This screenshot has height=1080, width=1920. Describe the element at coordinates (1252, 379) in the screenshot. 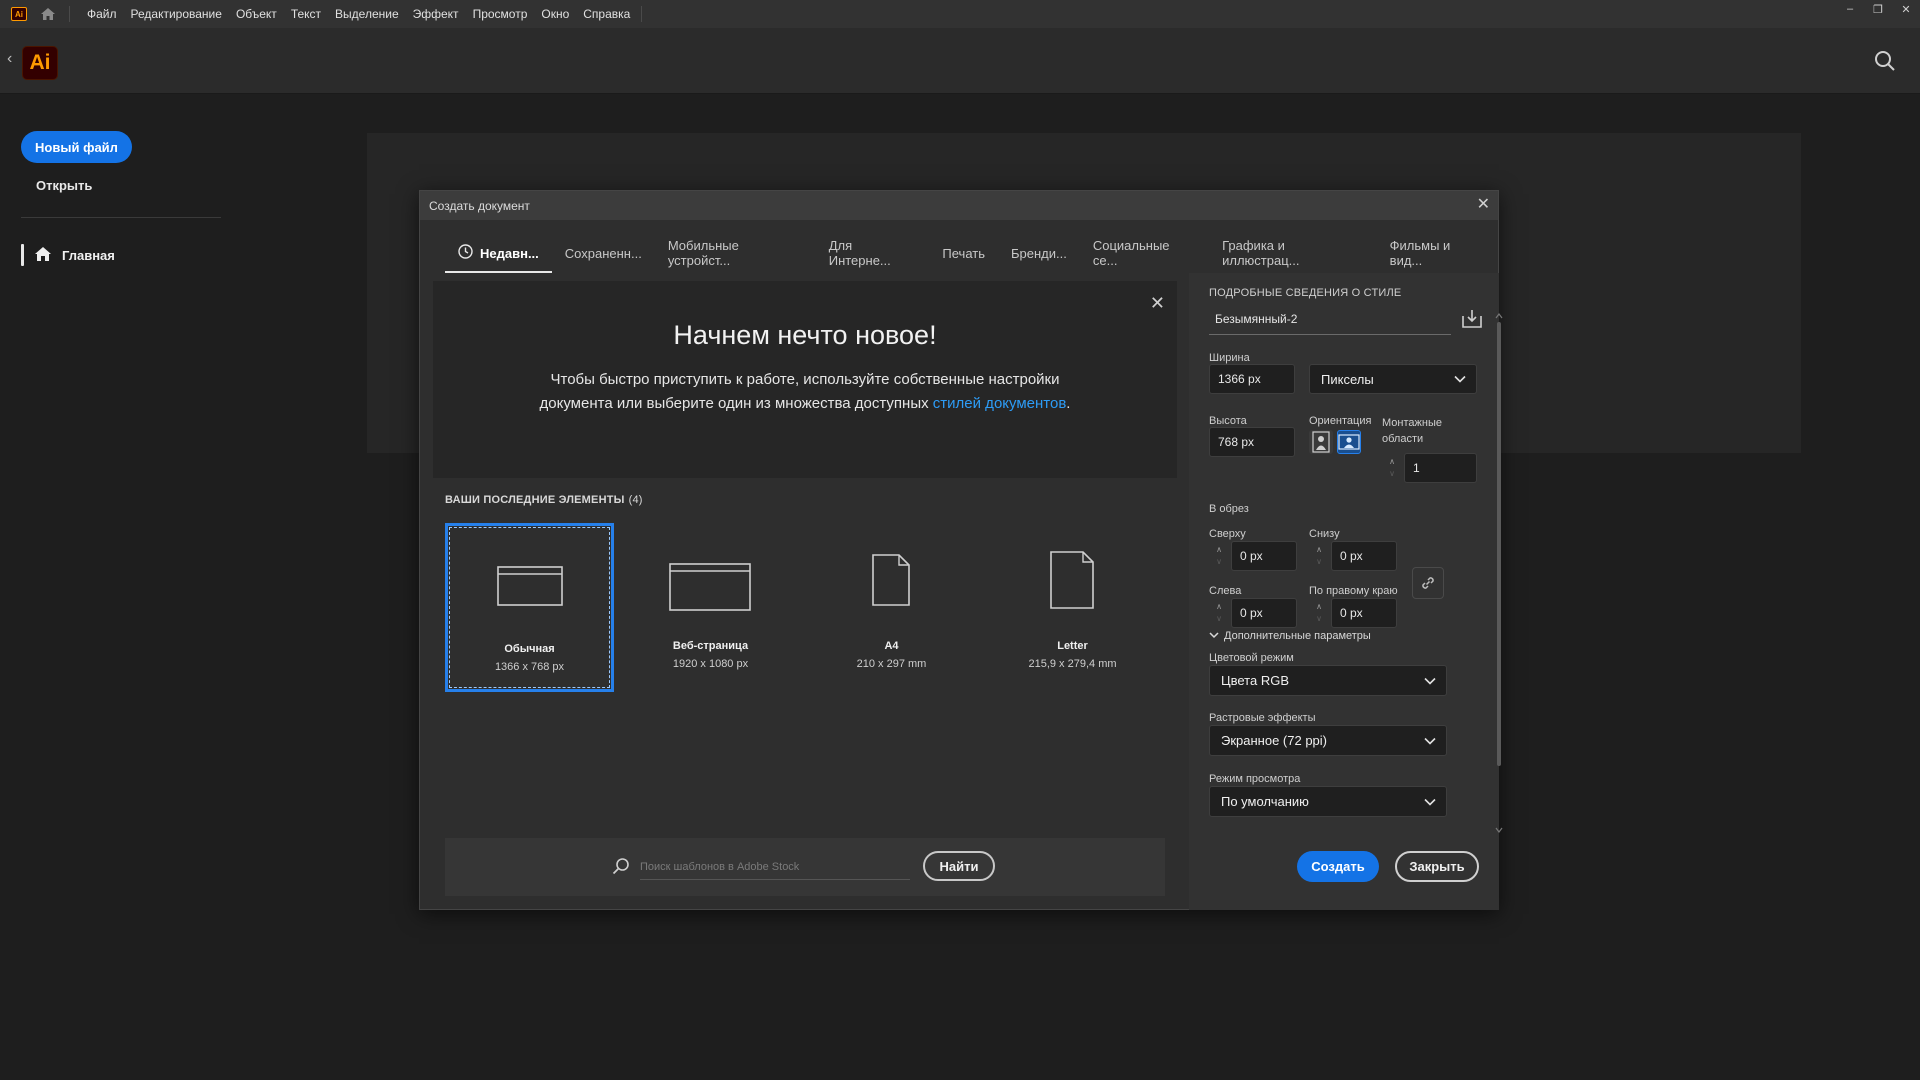

I see `width-field: 1366 px` at that location.